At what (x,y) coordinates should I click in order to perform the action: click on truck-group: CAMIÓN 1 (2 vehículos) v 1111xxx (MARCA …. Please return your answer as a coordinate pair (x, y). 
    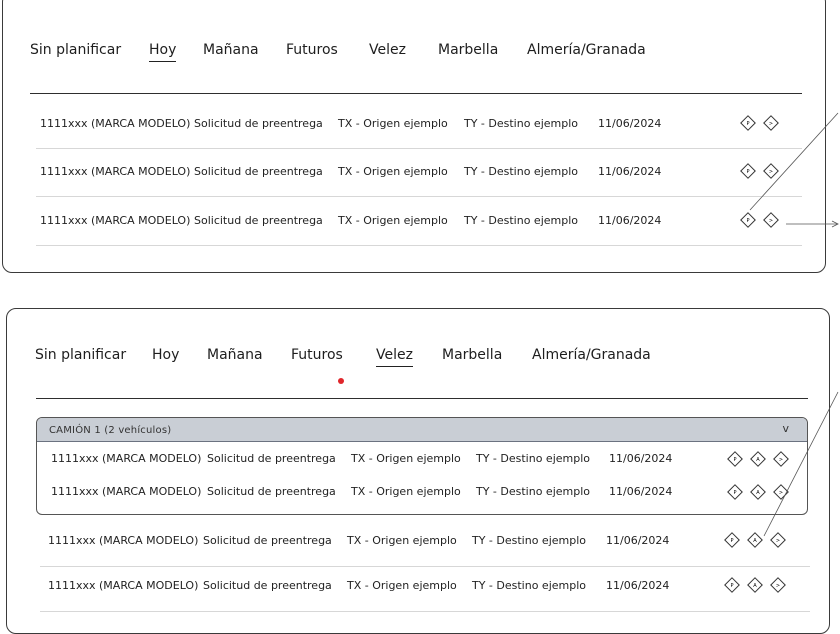
    Looking at the image, I should click on (422, 466).